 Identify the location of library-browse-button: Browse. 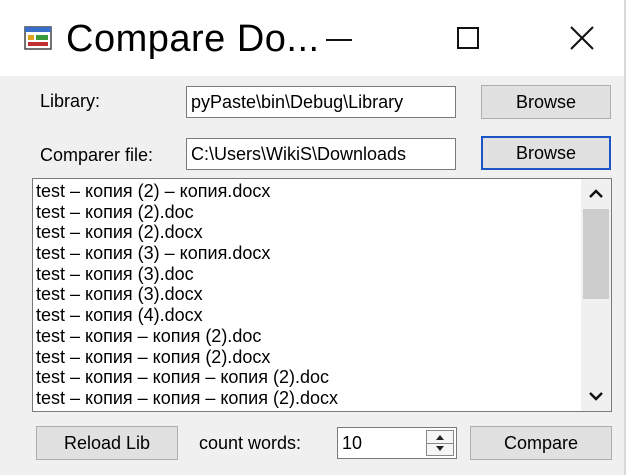
(546, 102).